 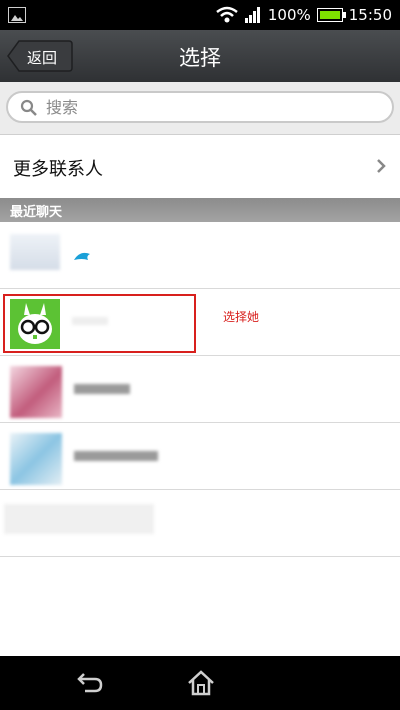 I want to click on battery-icon, so click(x=331, y=15).